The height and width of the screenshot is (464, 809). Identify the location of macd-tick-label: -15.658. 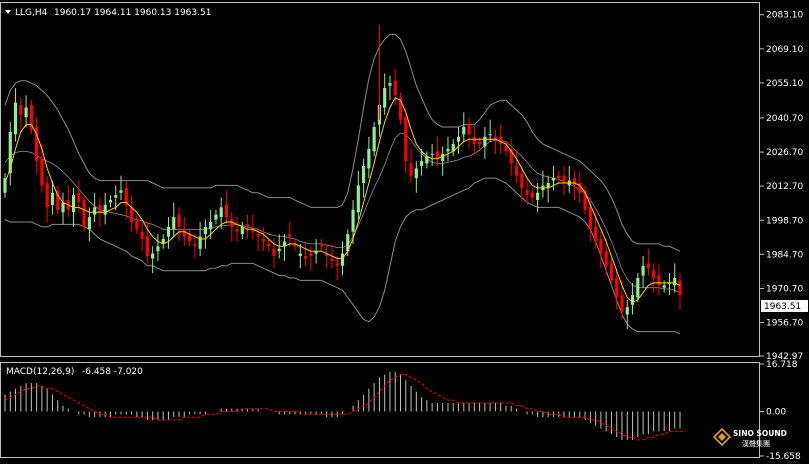
(783, 456).